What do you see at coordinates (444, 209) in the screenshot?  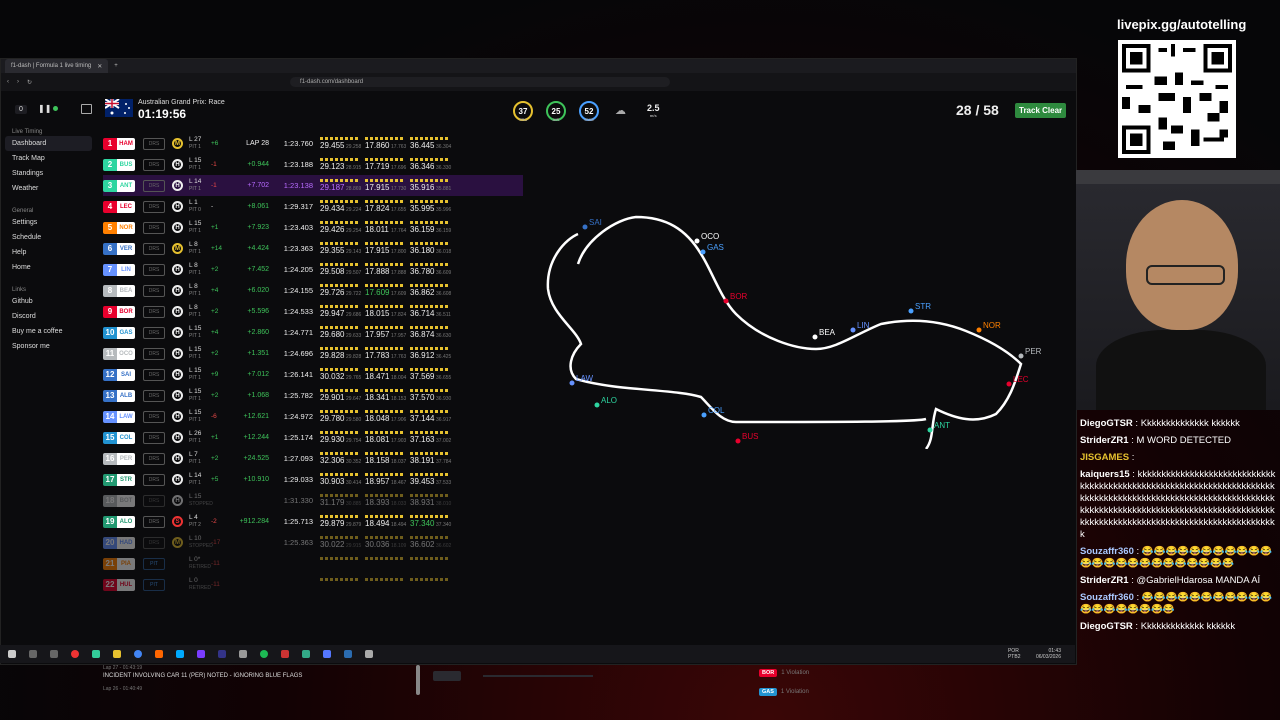 I see `sector-pb: 35.996` at bounding box center [444, 209].